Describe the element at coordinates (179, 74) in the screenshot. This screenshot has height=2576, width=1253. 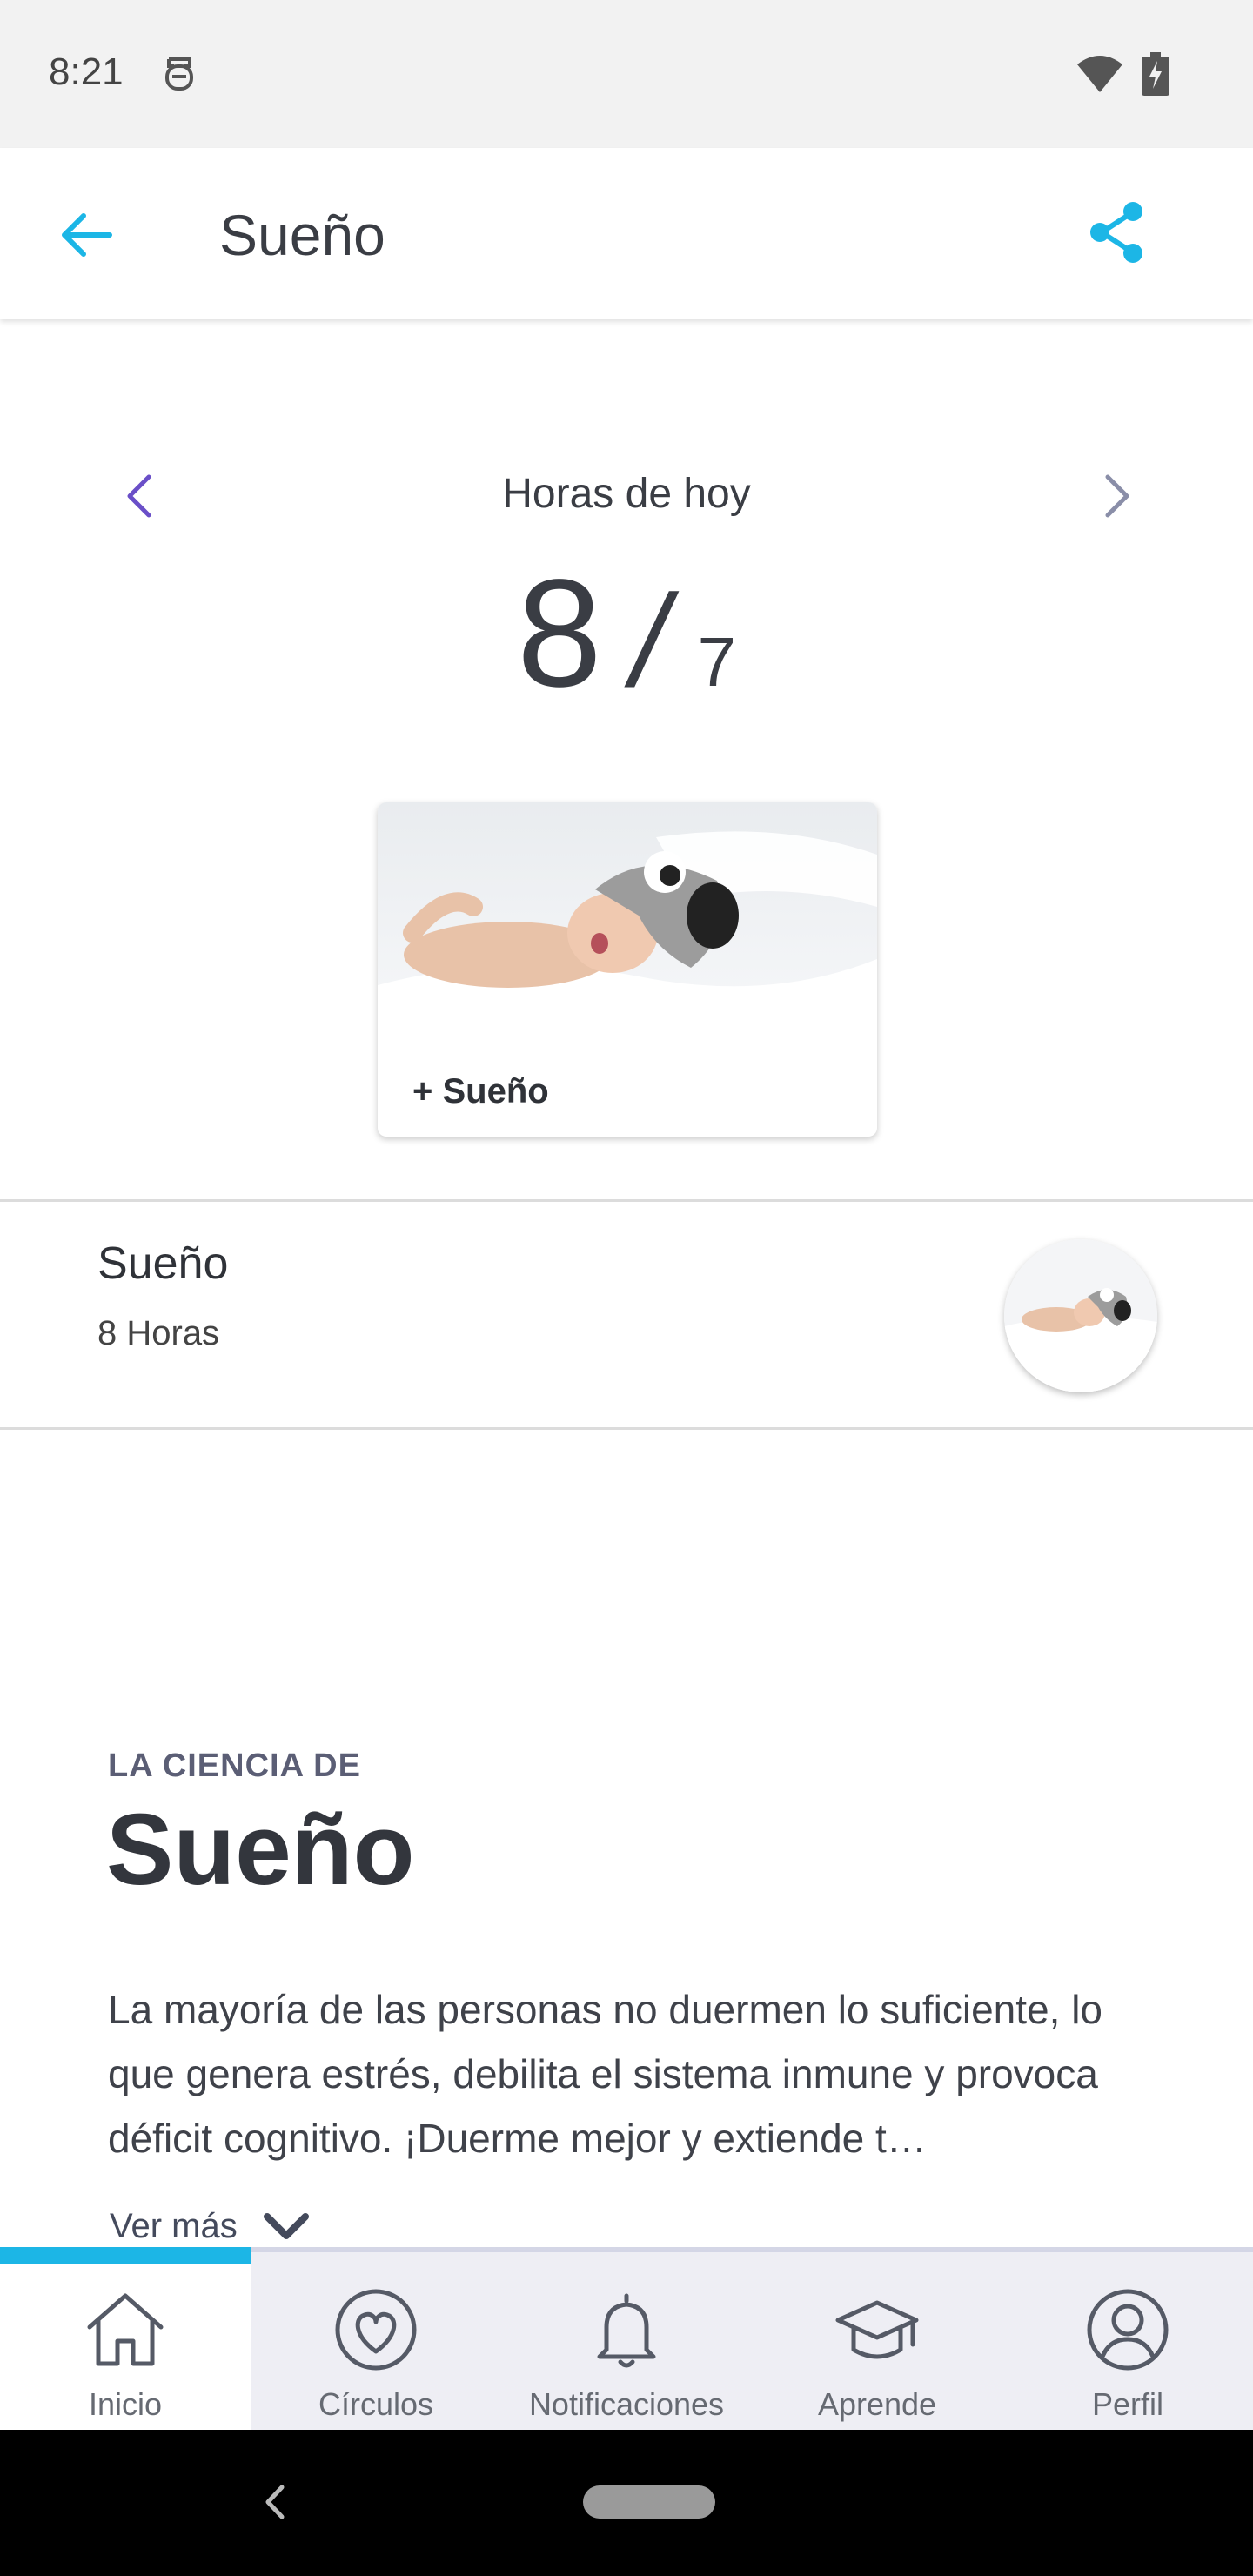
I see `app-notification-icon` at that location.